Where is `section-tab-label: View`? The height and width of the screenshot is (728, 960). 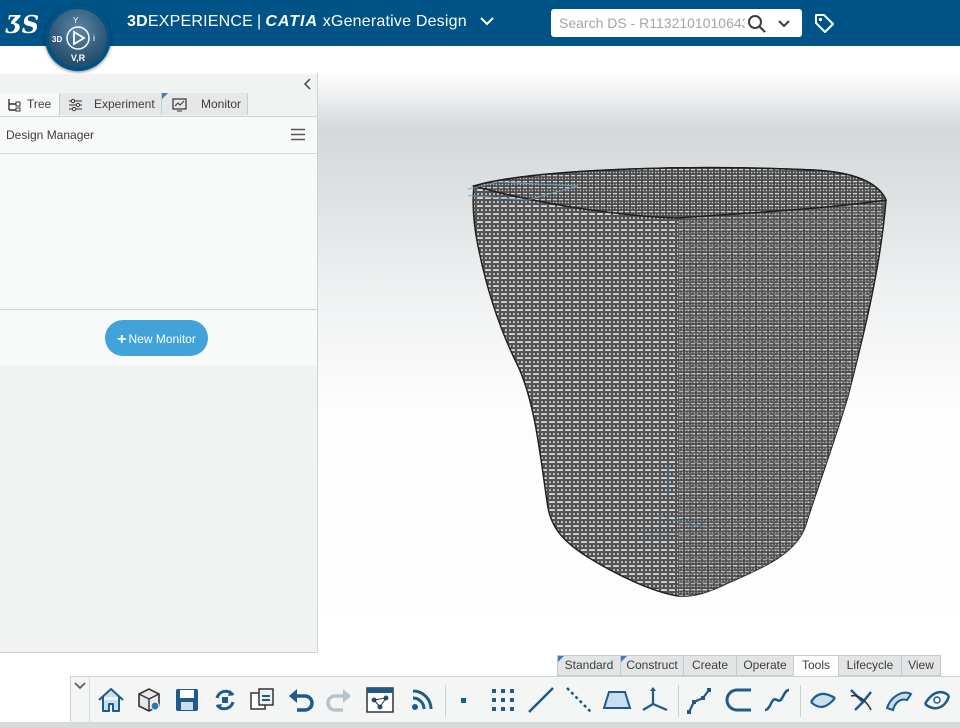
section-tab-label: View is located at coordinates (921, 665).